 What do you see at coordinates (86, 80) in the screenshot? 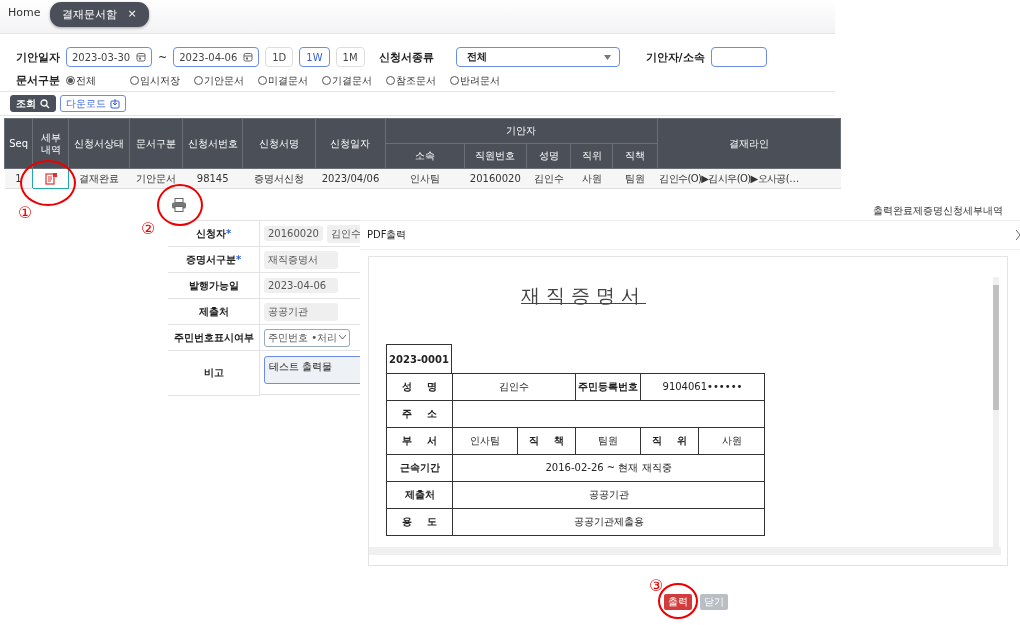
I see `radio-label: 전체` at bounding box center [86, 80].